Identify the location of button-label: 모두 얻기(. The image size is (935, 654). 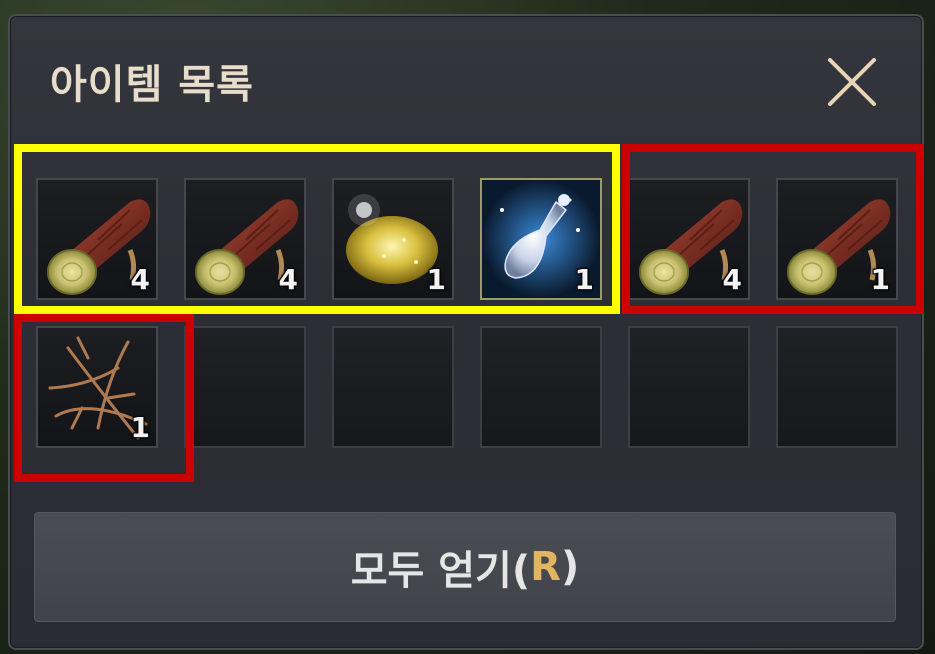
(440, 571).